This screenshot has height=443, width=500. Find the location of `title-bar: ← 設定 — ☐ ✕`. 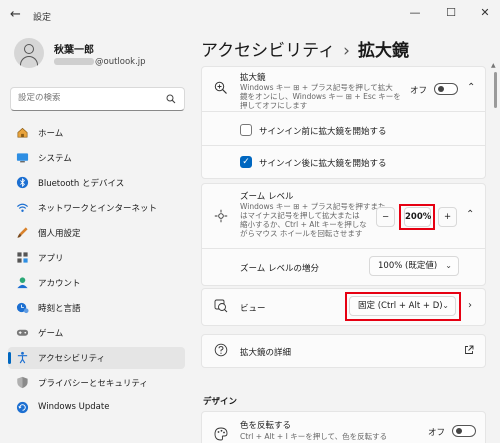

title-bar: ← 設定 — ☐ ✕ is located at coordinates (250, 15).